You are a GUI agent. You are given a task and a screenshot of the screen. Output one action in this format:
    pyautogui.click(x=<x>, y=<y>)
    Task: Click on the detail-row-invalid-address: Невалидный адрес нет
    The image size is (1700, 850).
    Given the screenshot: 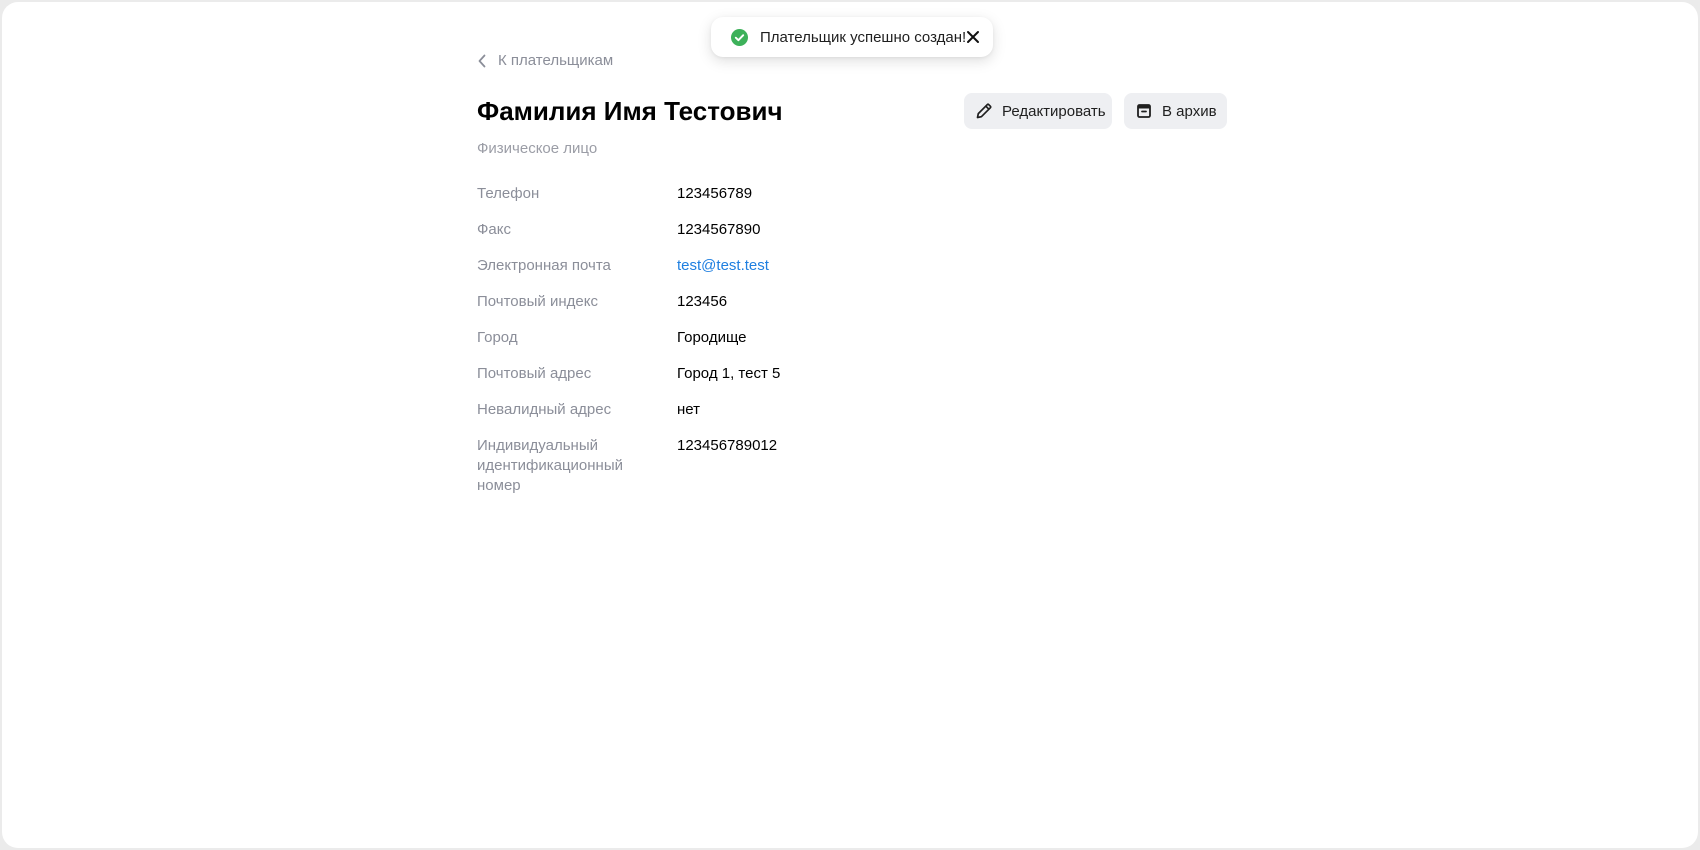 What is the action you would take?
    pyautogui.click(x=777, y=418)
    